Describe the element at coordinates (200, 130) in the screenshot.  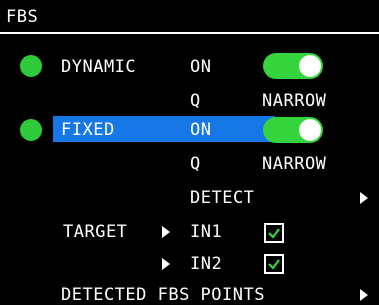
I see `fixed-state: ON` at that location.